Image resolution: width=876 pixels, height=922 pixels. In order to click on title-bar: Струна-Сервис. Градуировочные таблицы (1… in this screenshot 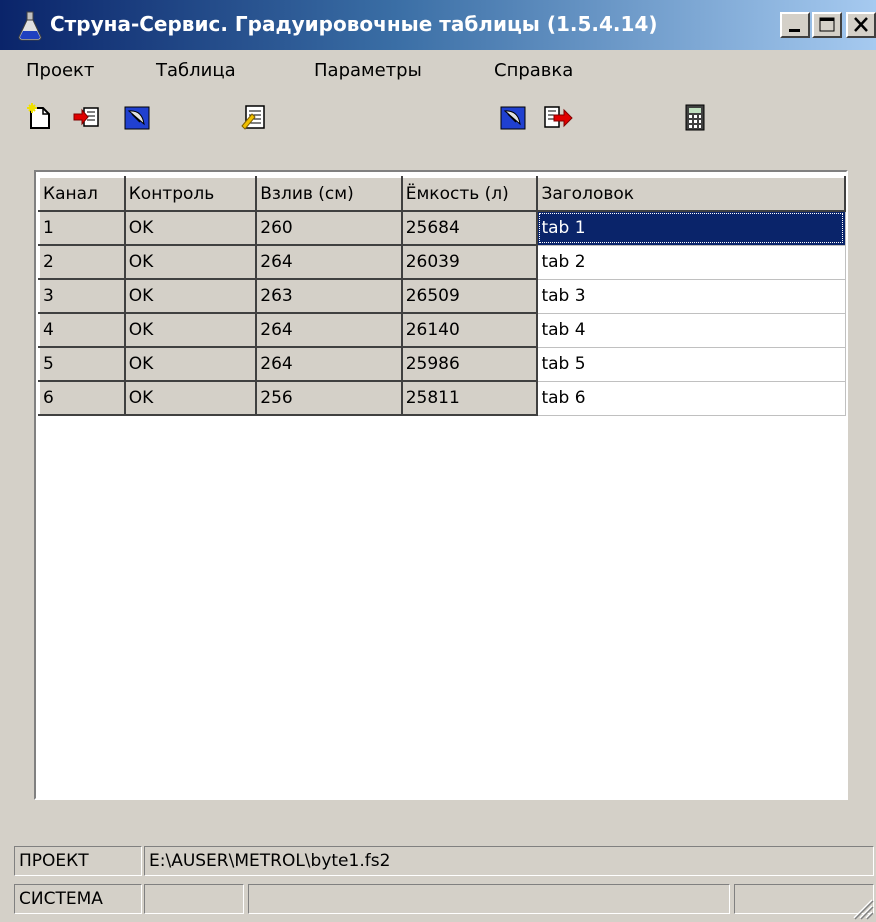, I will do `click(438, 25)`.